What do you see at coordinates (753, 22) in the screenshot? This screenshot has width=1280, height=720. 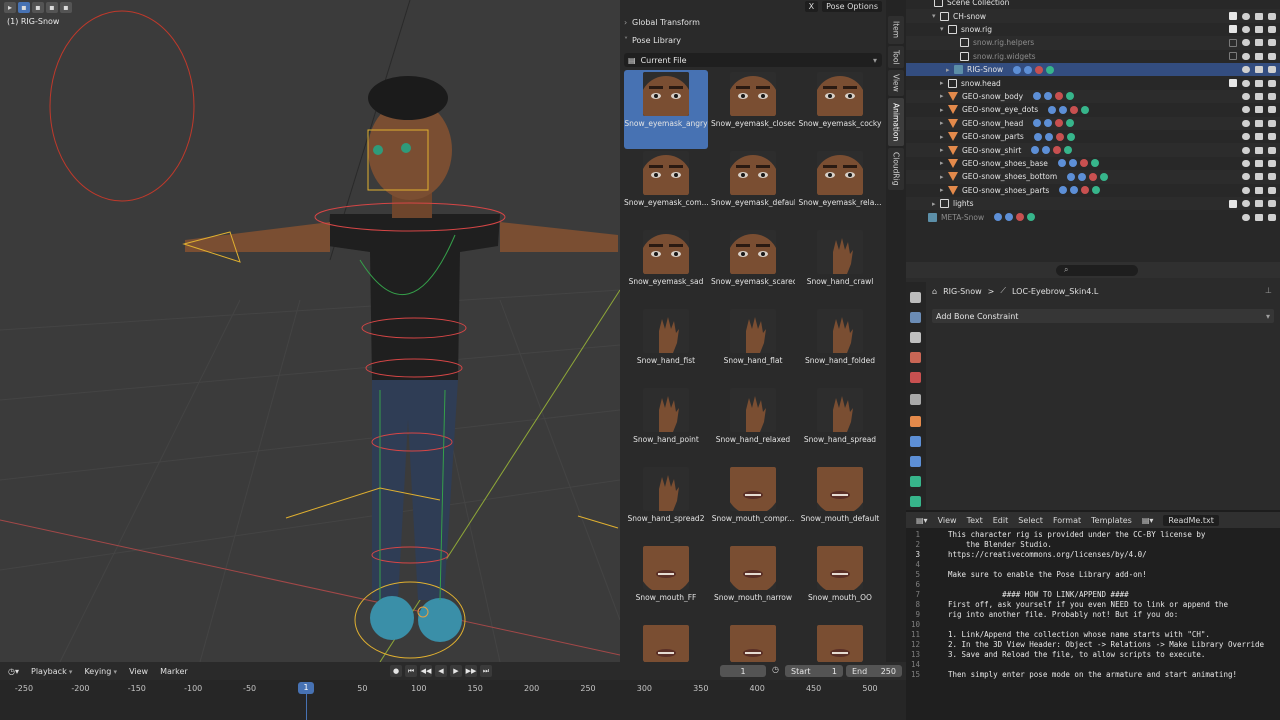 I see `panel-global-transform: › Global Transform` at bounding box center [753, 22].